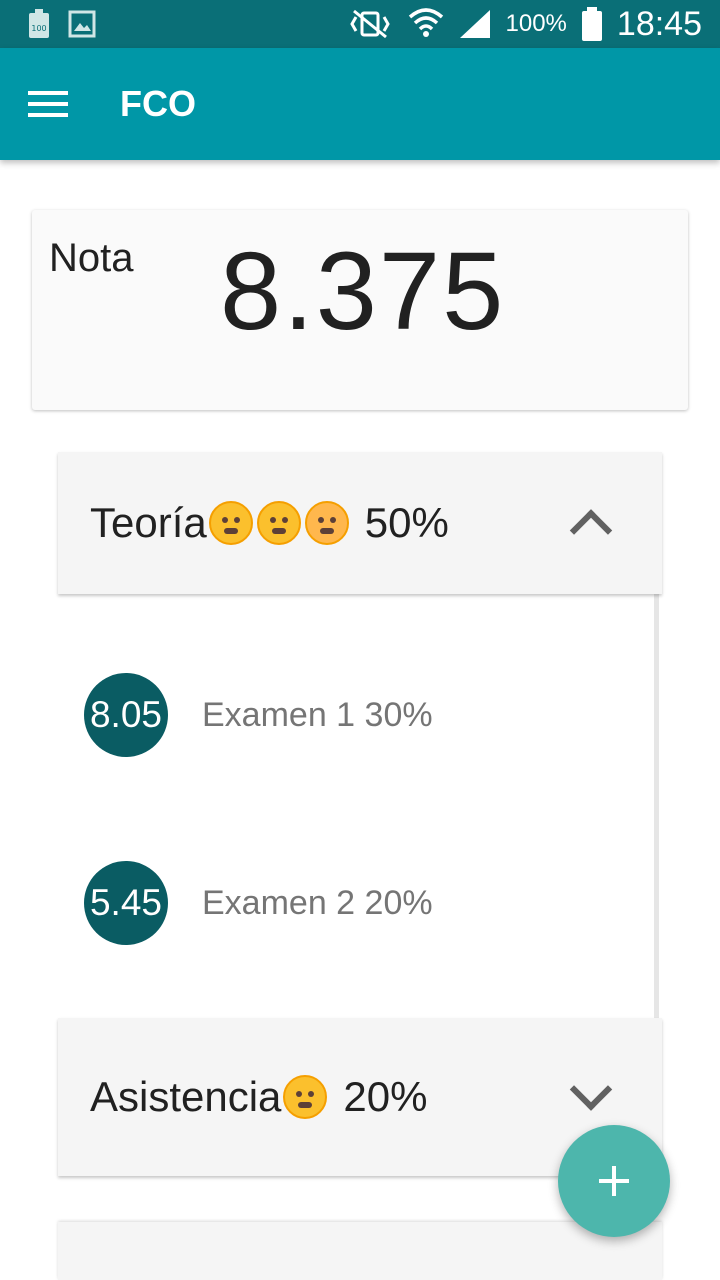 This screenshot has width=720, height=1280. I want to click on section-title-row: Teoría 50%, so click(269, 523).